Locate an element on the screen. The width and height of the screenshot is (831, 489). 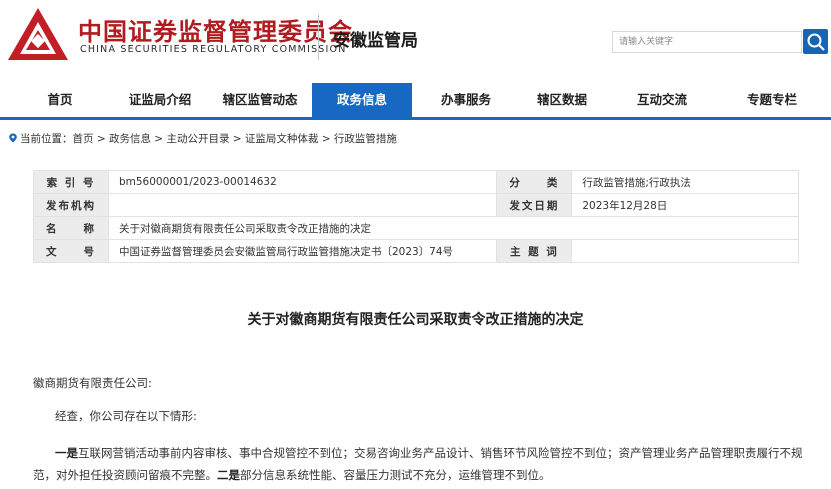
nav-special: 专题专栏 is located at coordinates (772, 100).